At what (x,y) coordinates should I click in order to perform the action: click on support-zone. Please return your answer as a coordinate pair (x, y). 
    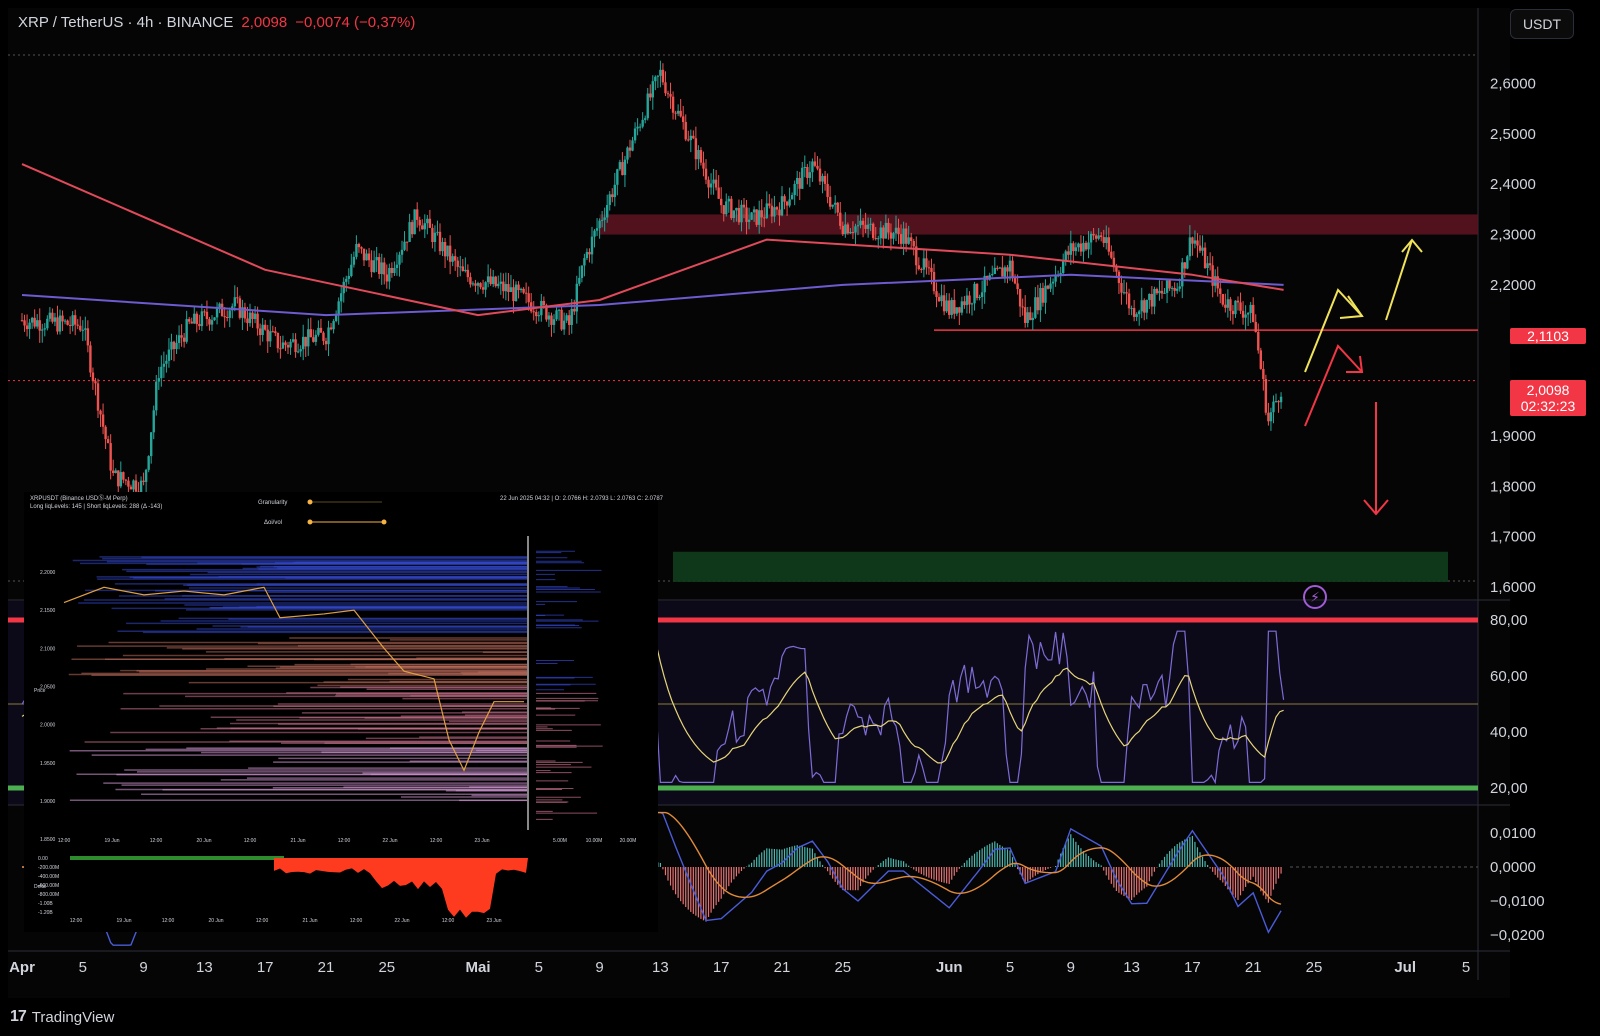
    Looking at the image, I should click on (1060, 566).